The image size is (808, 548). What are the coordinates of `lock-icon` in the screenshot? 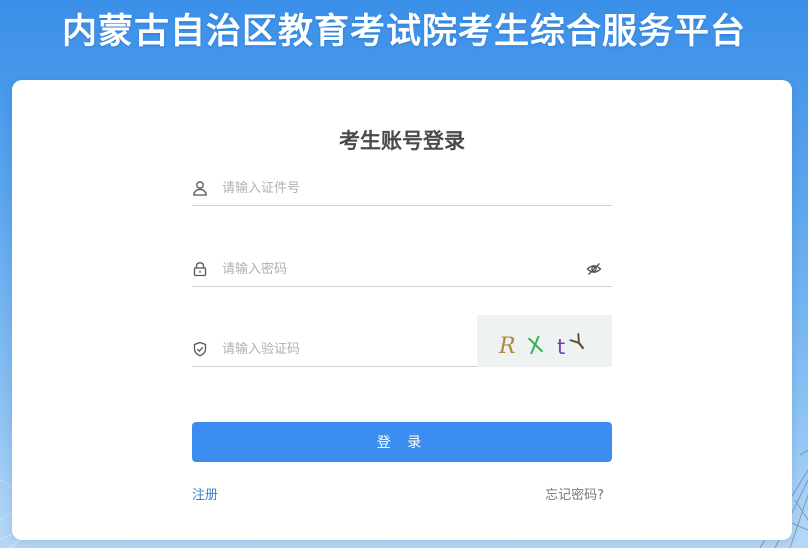 It's located at (200, 269).